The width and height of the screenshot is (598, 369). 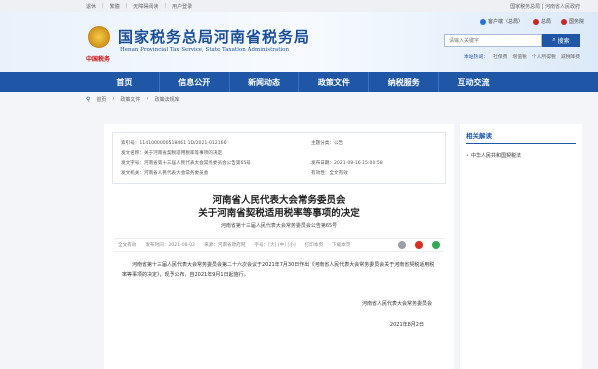 I want to click on sat-link: 总局, so click(x=541, y=21).